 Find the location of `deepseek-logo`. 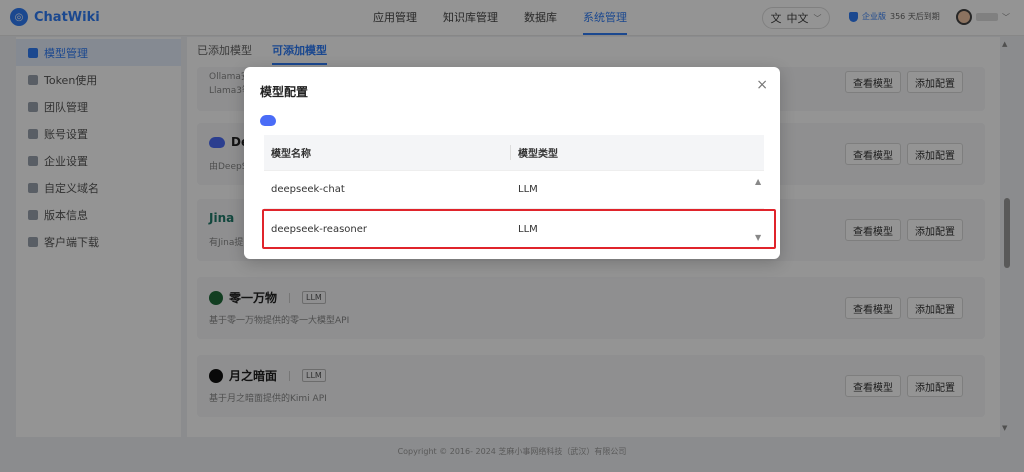

deepseek-logo is located at coordinates (268, 120).